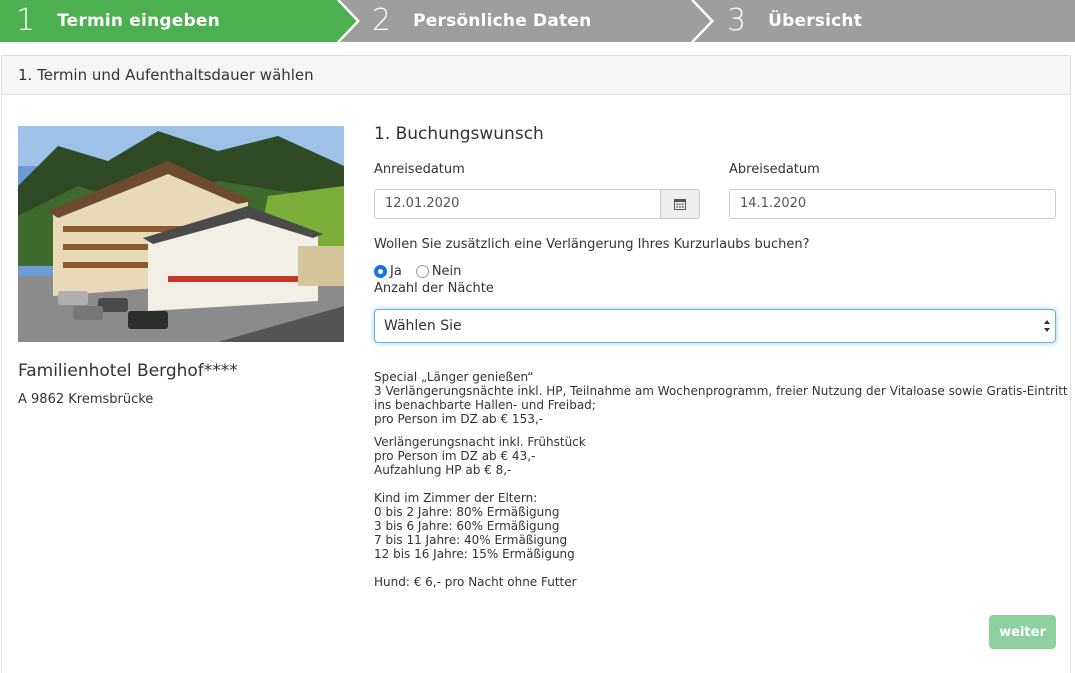  What do you see at coordinates (456, 498) in the screenshot?
I see `info-line: Kind im Zimmer der Eltern:` at bounding box center [456, 498].